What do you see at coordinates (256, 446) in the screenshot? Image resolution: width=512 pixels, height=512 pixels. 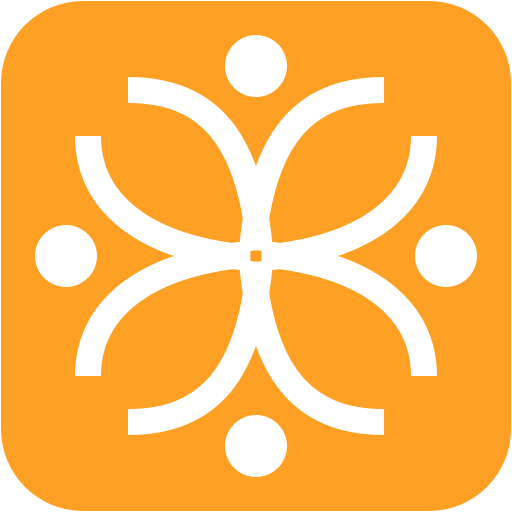 I see `dot-bottom` at bounding box center [256, 446].